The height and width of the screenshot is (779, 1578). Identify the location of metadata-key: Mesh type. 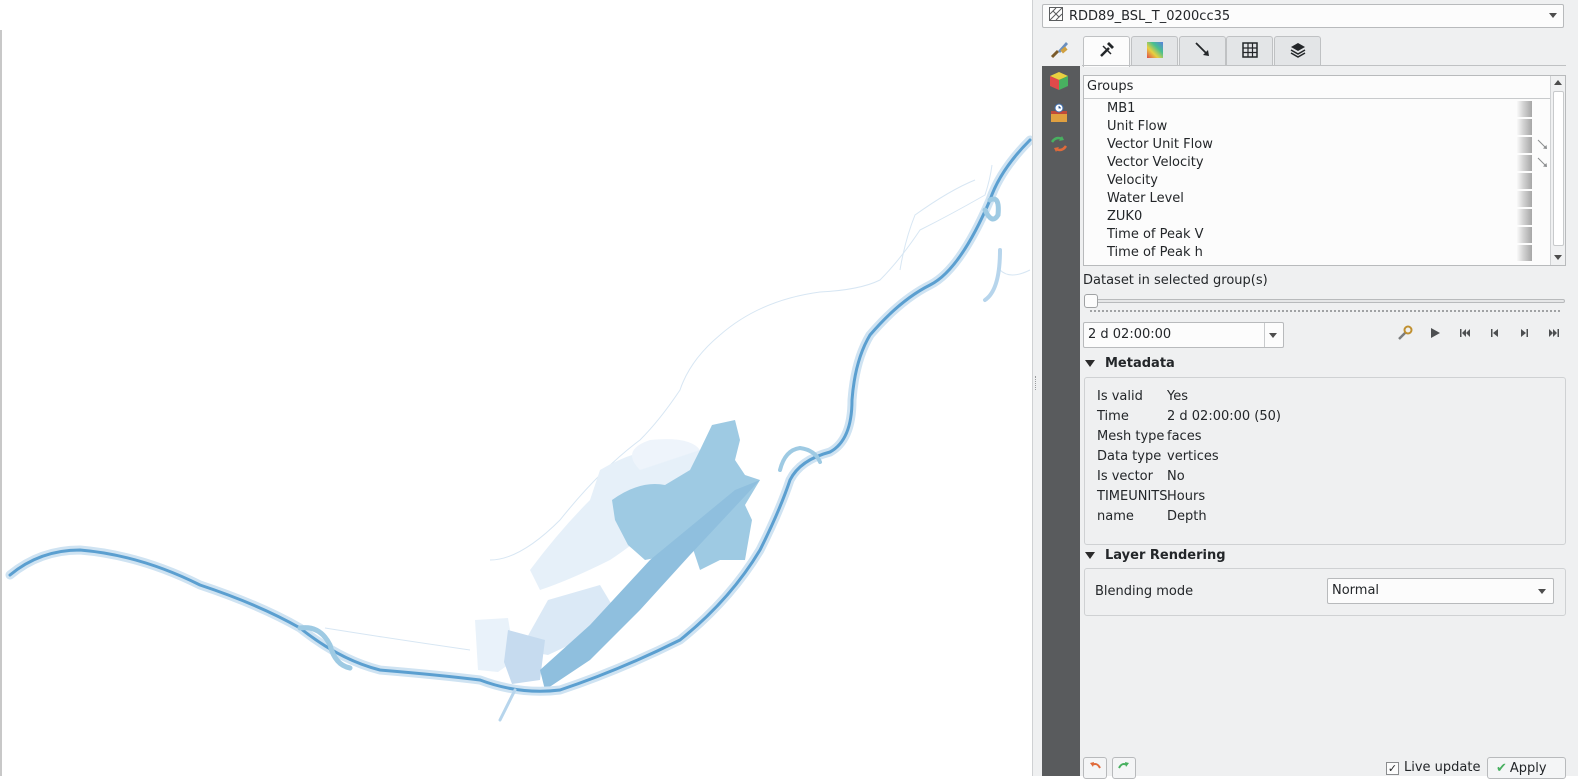
(1131, 436).